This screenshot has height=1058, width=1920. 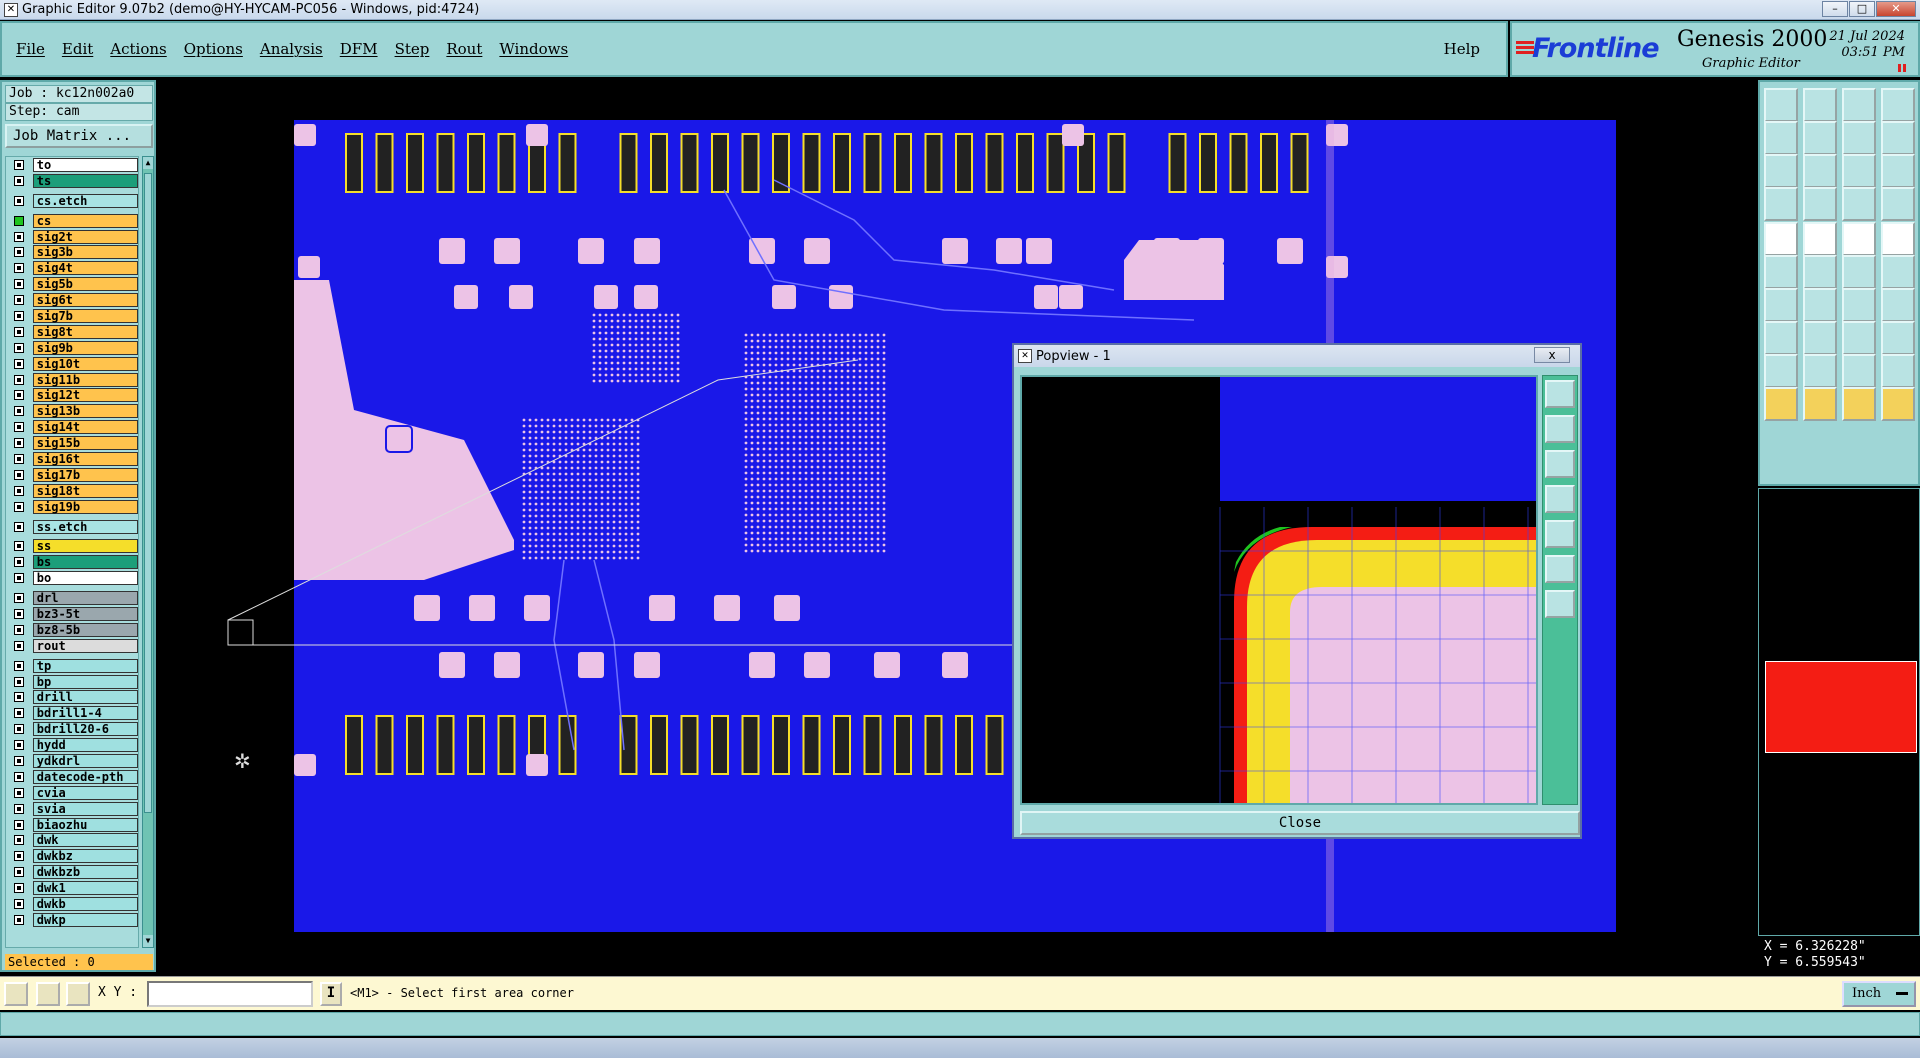 I want to click on layer-row: tp, so click(x=72, y=666).